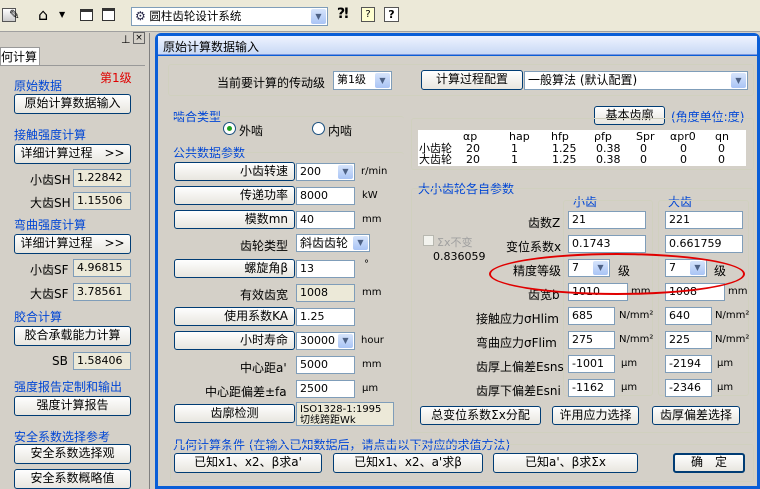 Image resolution: width=760 pixels, height=489 pixels. Describe the element at coordinates (517, 319) in the screenshot. I see `hlim-label: 接触应力σHlim` at that location.